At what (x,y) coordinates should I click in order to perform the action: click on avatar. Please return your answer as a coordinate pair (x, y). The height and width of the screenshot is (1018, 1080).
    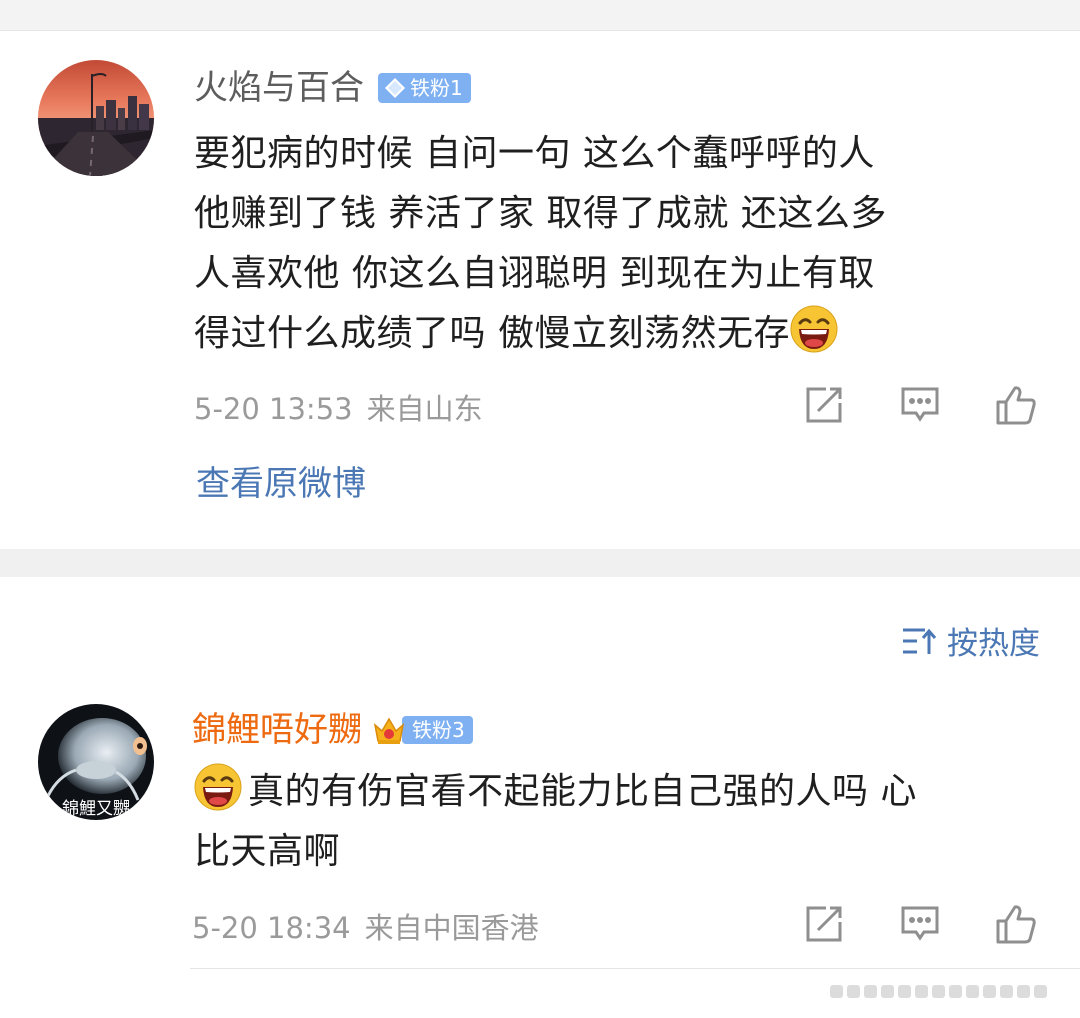
    Looking at the image, I should click on (96, 118).